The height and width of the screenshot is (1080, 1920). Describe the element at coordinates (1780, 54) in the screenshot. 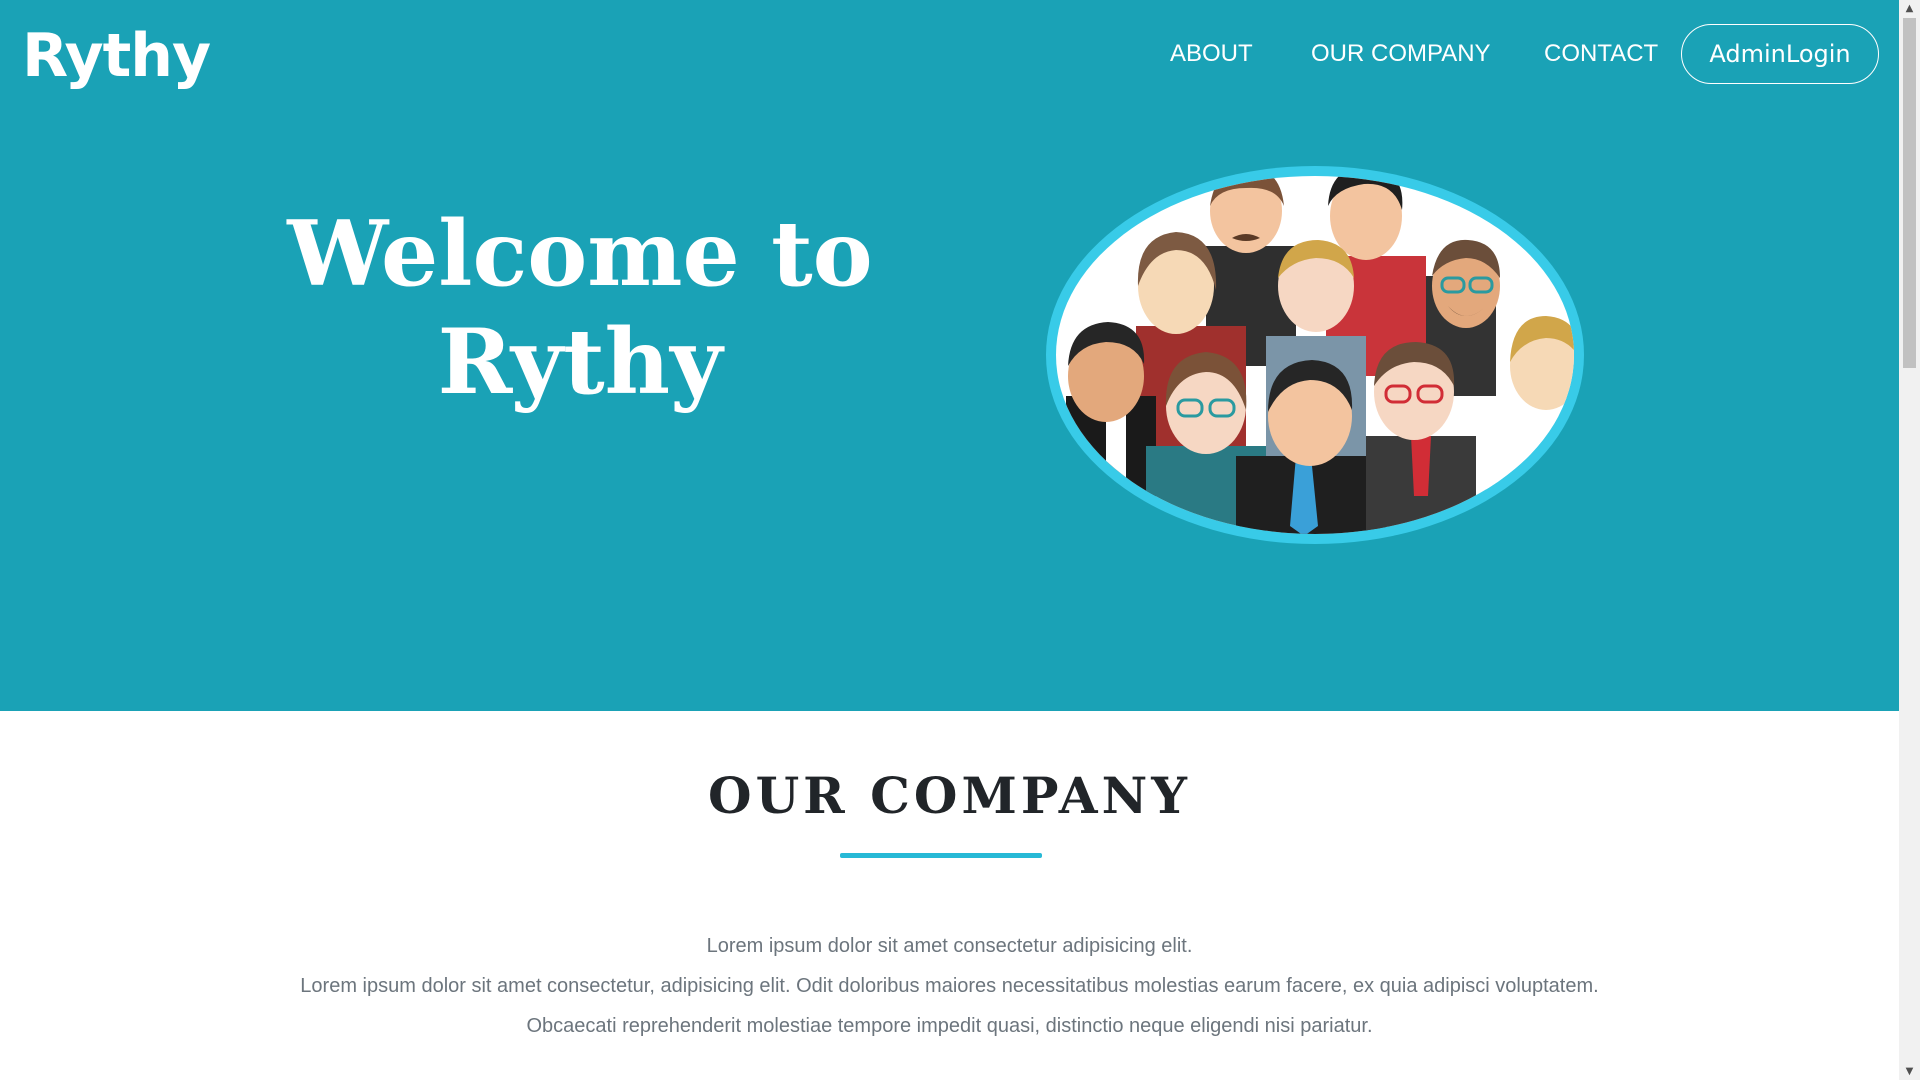

I see `admin-login-button: AdminLogin` at that location.